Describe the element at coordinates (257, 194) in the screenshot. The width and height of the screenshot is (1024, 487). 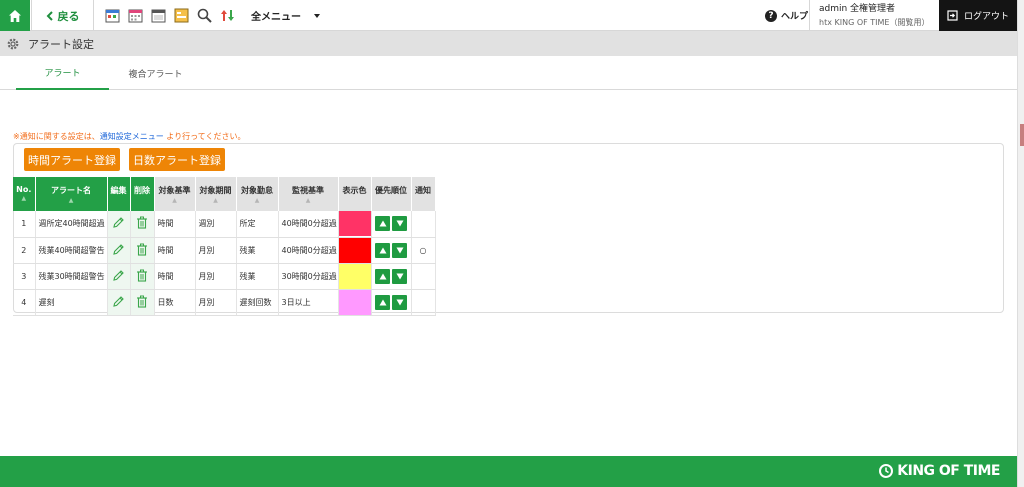
I see `col-target: 対象勤怠 ▲` at that location.